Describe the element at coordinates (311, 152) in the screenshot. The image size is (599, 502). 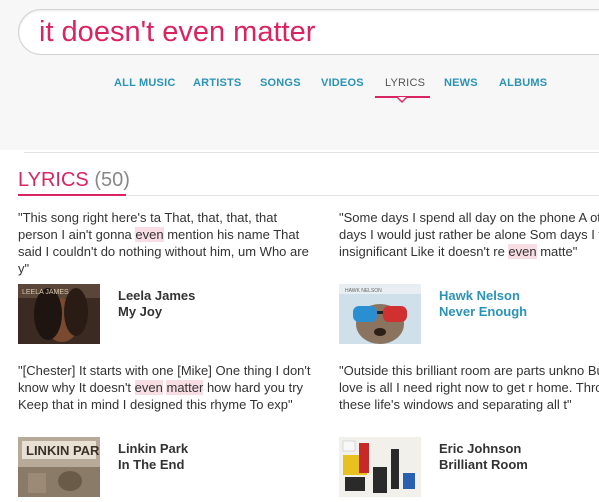
I see `header-divider` at that location.